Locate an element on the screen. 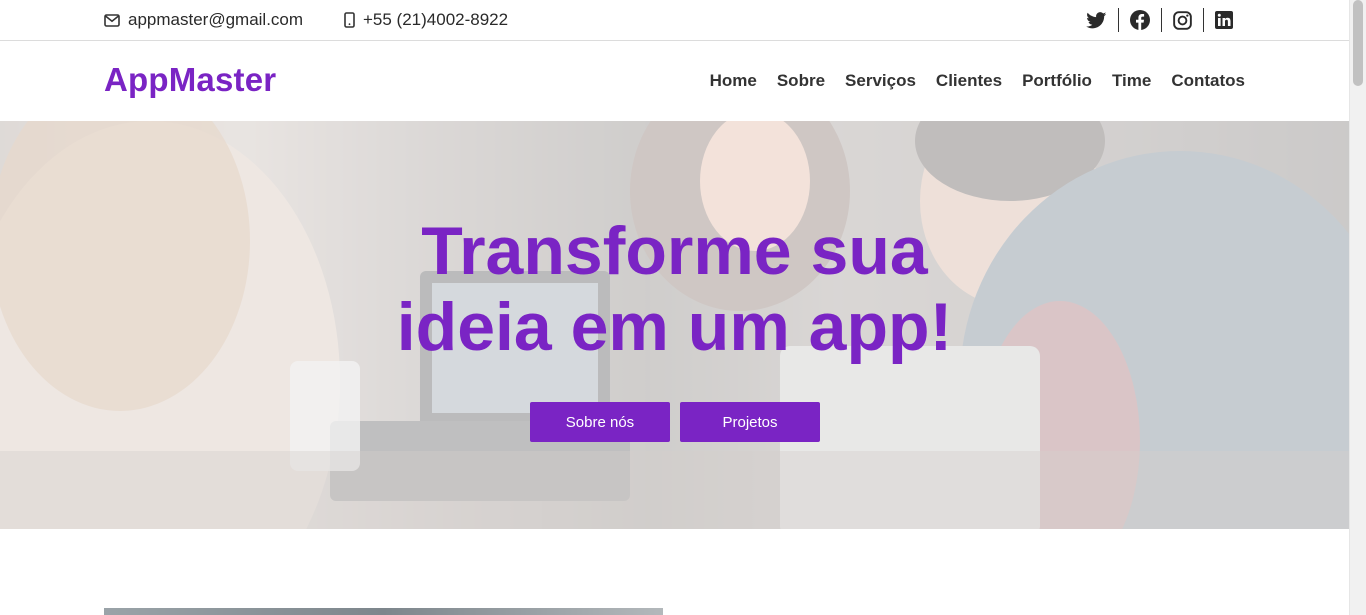 Image resolution: width=1366 pixels, height=615 pixels. envelope-icon is located at coordinates (112, 20).